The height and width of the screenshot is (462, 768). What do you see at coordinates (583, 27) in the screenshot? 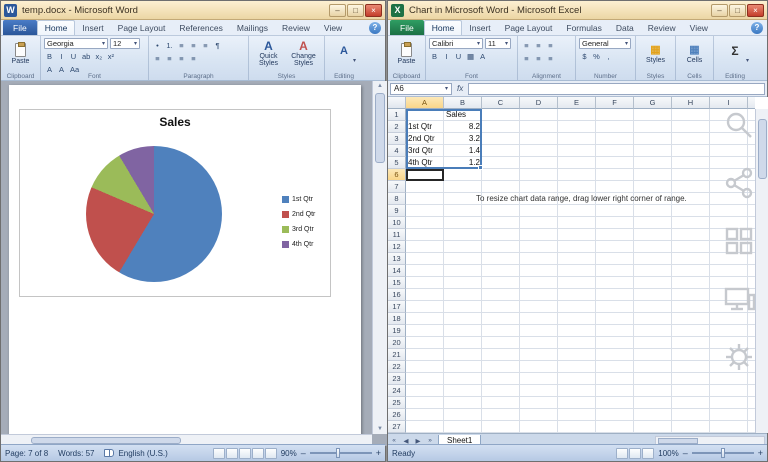
I see `excel-tab-formulas: Formulas` at bounding box center [583, 27].